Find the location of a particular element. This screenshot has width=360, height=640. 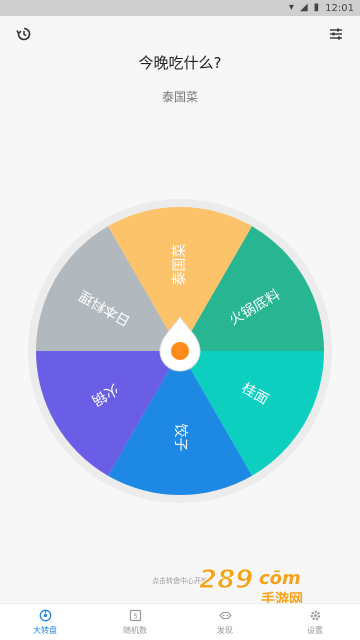

gear-icon is located at coordinates (315, 616).